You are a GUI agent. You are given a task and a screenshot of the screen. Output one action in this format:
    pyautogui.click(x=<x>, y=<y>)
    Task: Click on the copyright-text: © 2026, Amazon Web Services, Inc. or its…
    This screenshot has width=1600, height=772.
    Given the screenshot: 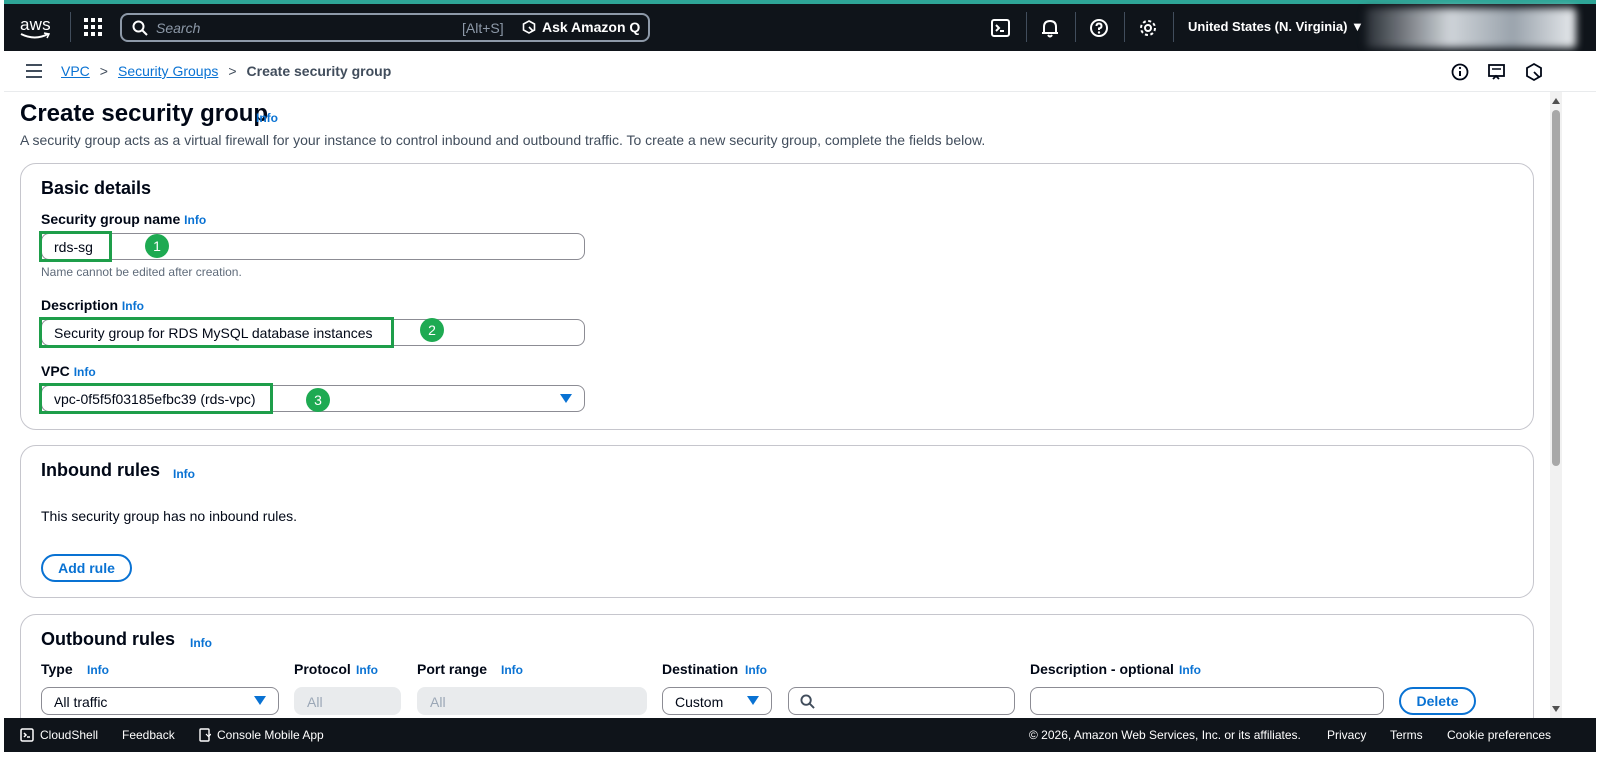 What is the action you would take?
    pyautogui.click(x=1165, y=735)
    